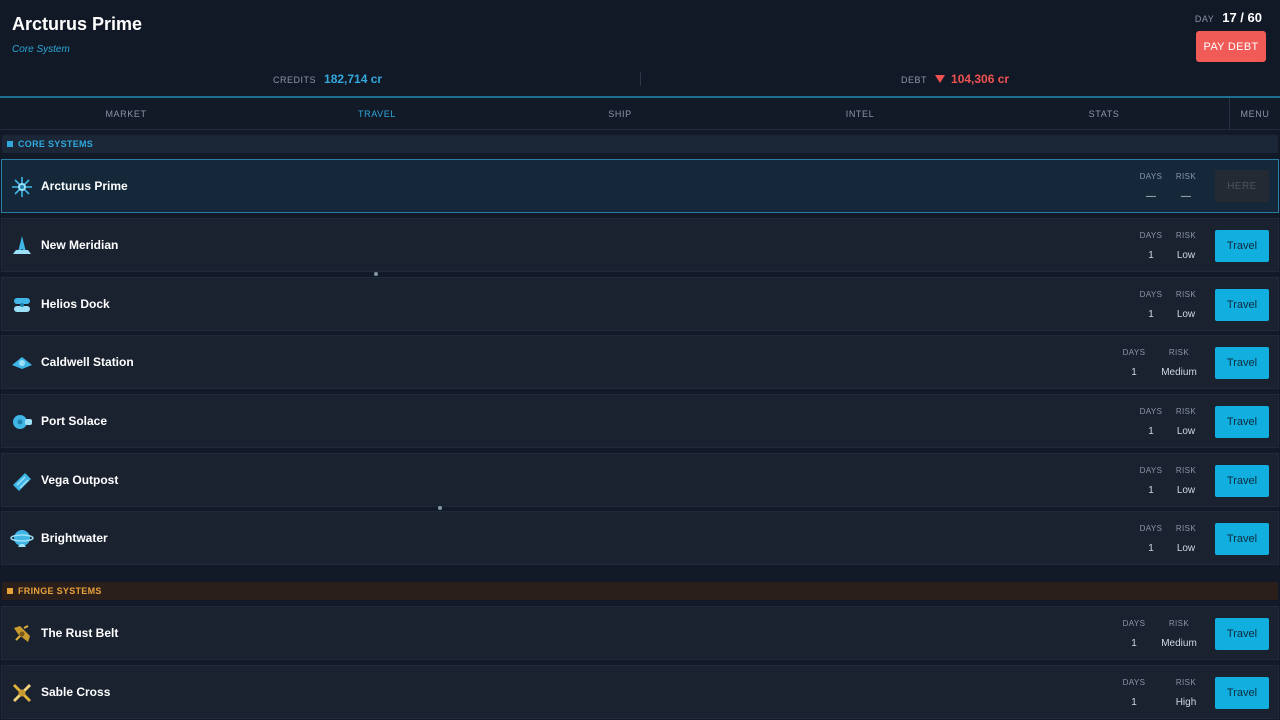 The height and width of the screenshot is (720, 1280). I want to click on pay-debt-button: PAY DEBT, so click(1231, 46).